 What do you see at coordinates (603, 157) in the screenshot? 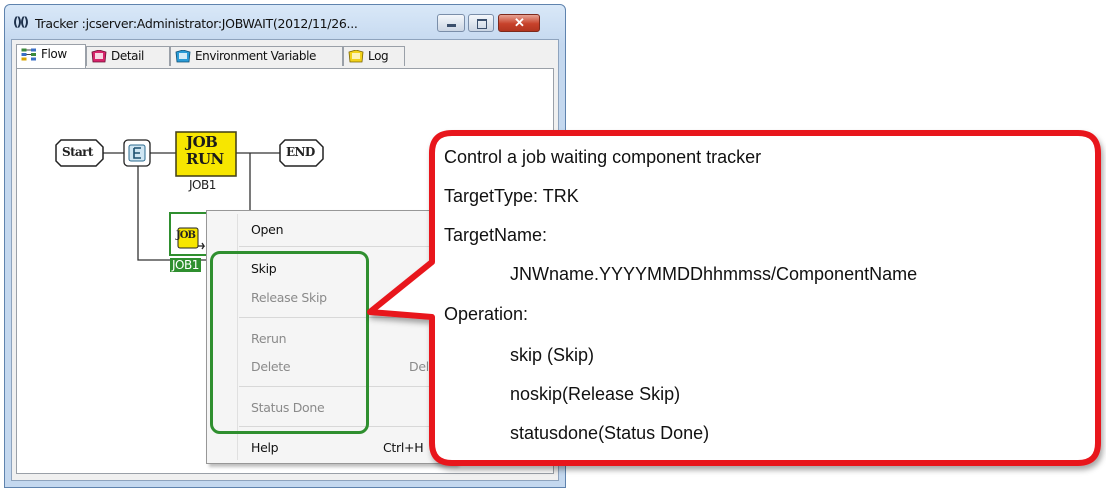
I see `callout-line-title: Control a job waiting component tracker` at bounding box center [603, 157].